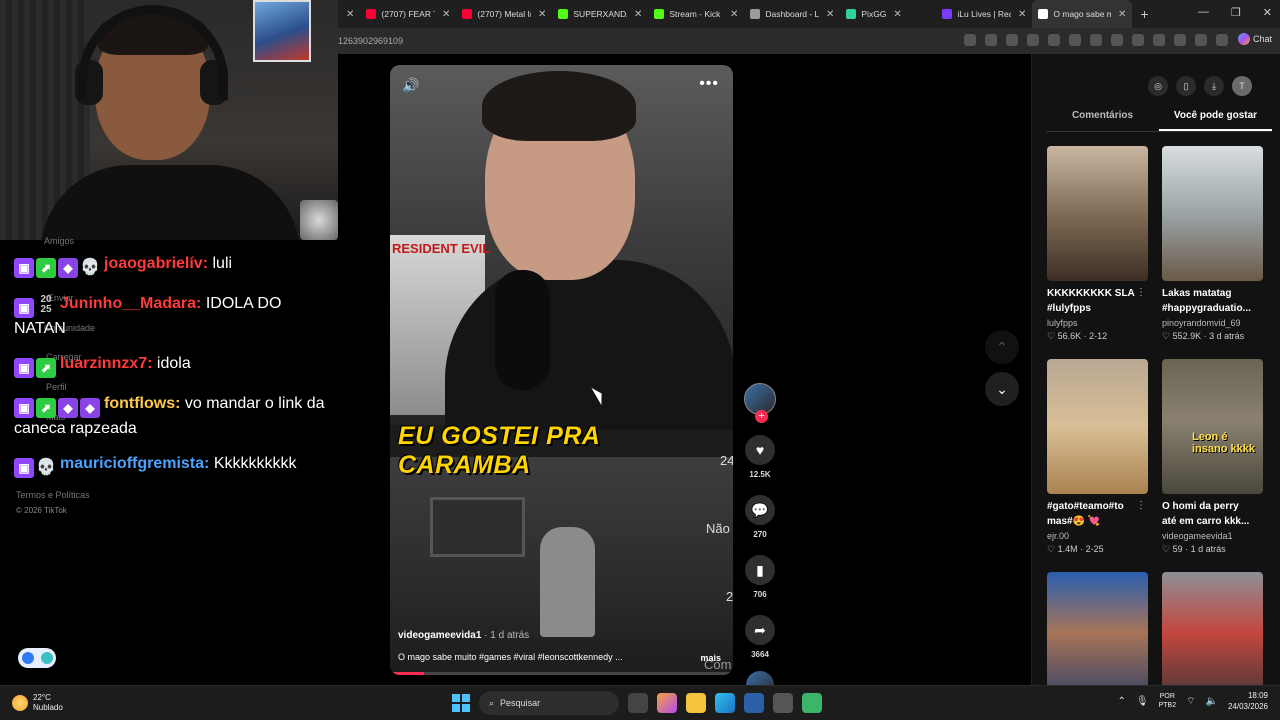 This screenshot has width=1280, height=720. Describe the element at coordinates (970, 40) in the screenshot. I see `reader-icon` at that location.